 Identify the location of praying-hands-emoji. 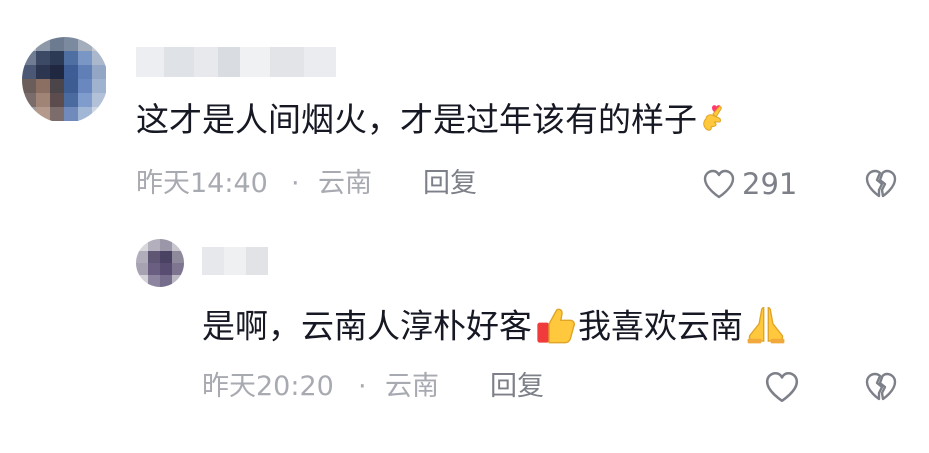
(766, 325).